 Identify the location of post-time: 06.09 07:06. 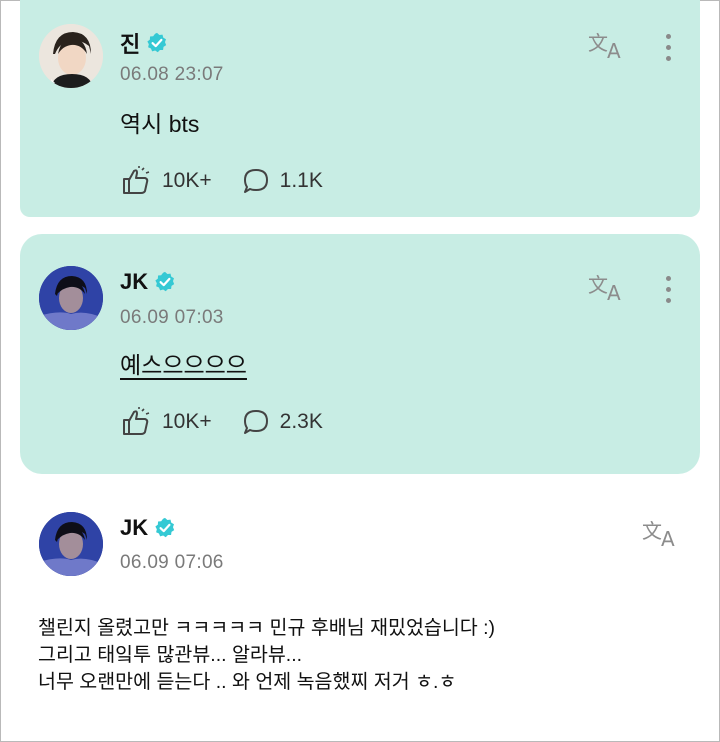
(172, 562).